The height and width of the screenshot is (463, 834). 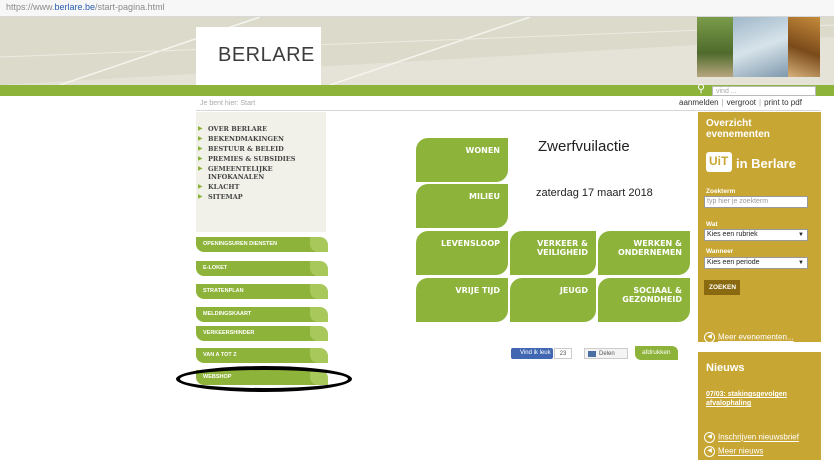 I want to click on button-label: STRATENPLAN, so click(x=223, y=291).